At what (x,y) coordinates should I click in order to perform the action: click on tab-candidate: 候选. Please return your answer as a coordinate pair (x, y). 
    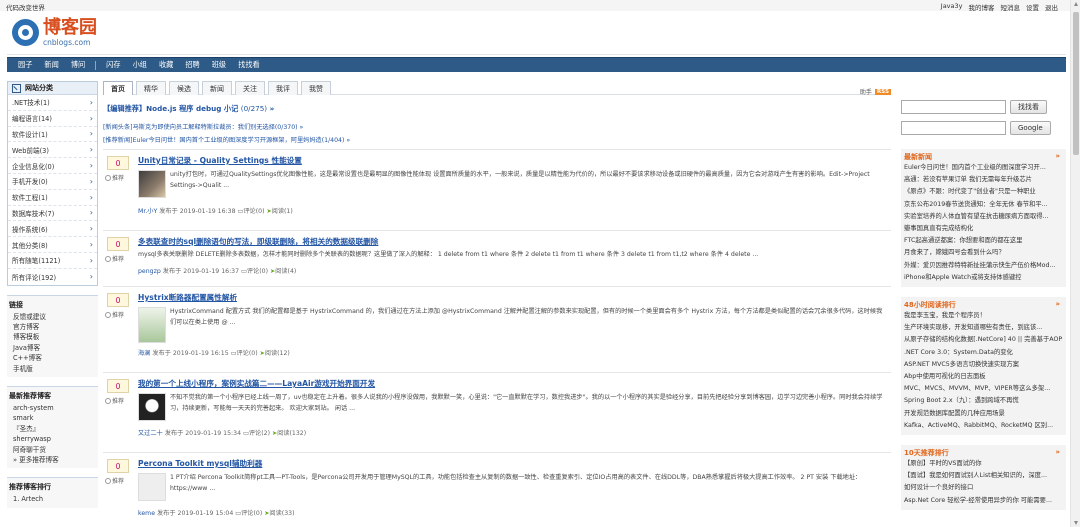
    Looking at the image, I should click on (184, 88).